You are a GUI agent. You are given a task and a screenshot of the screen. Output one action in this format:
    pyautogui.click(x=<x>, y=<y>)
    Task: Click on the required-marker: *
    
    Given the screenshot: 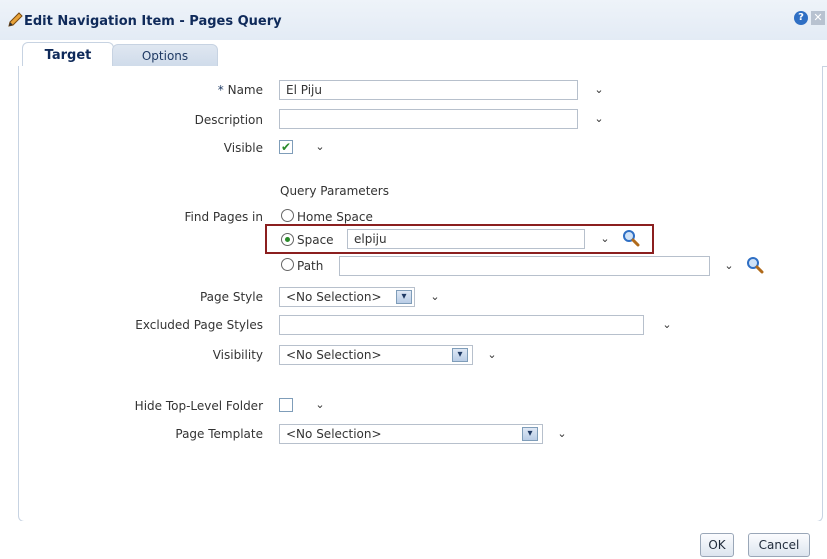 What is the action you would take?
    pyautogui.click(x=220, y=90)
    